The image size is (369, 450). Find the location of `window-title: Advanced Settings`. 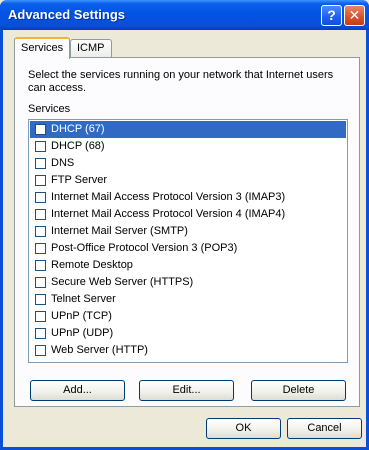

window-title: Advanced Settings is located at coordinates (67, 14).